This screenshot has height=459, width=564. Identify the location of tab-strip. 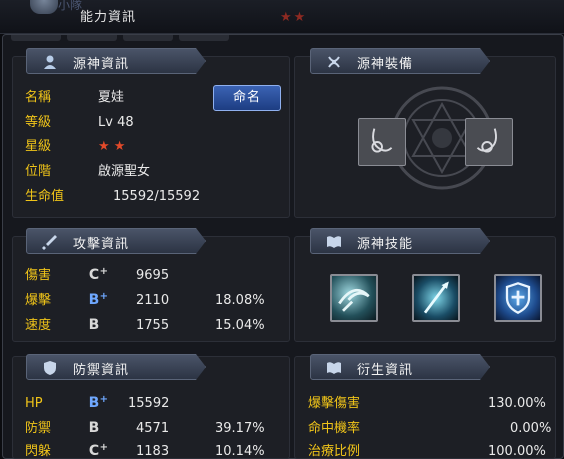
(283, 39).